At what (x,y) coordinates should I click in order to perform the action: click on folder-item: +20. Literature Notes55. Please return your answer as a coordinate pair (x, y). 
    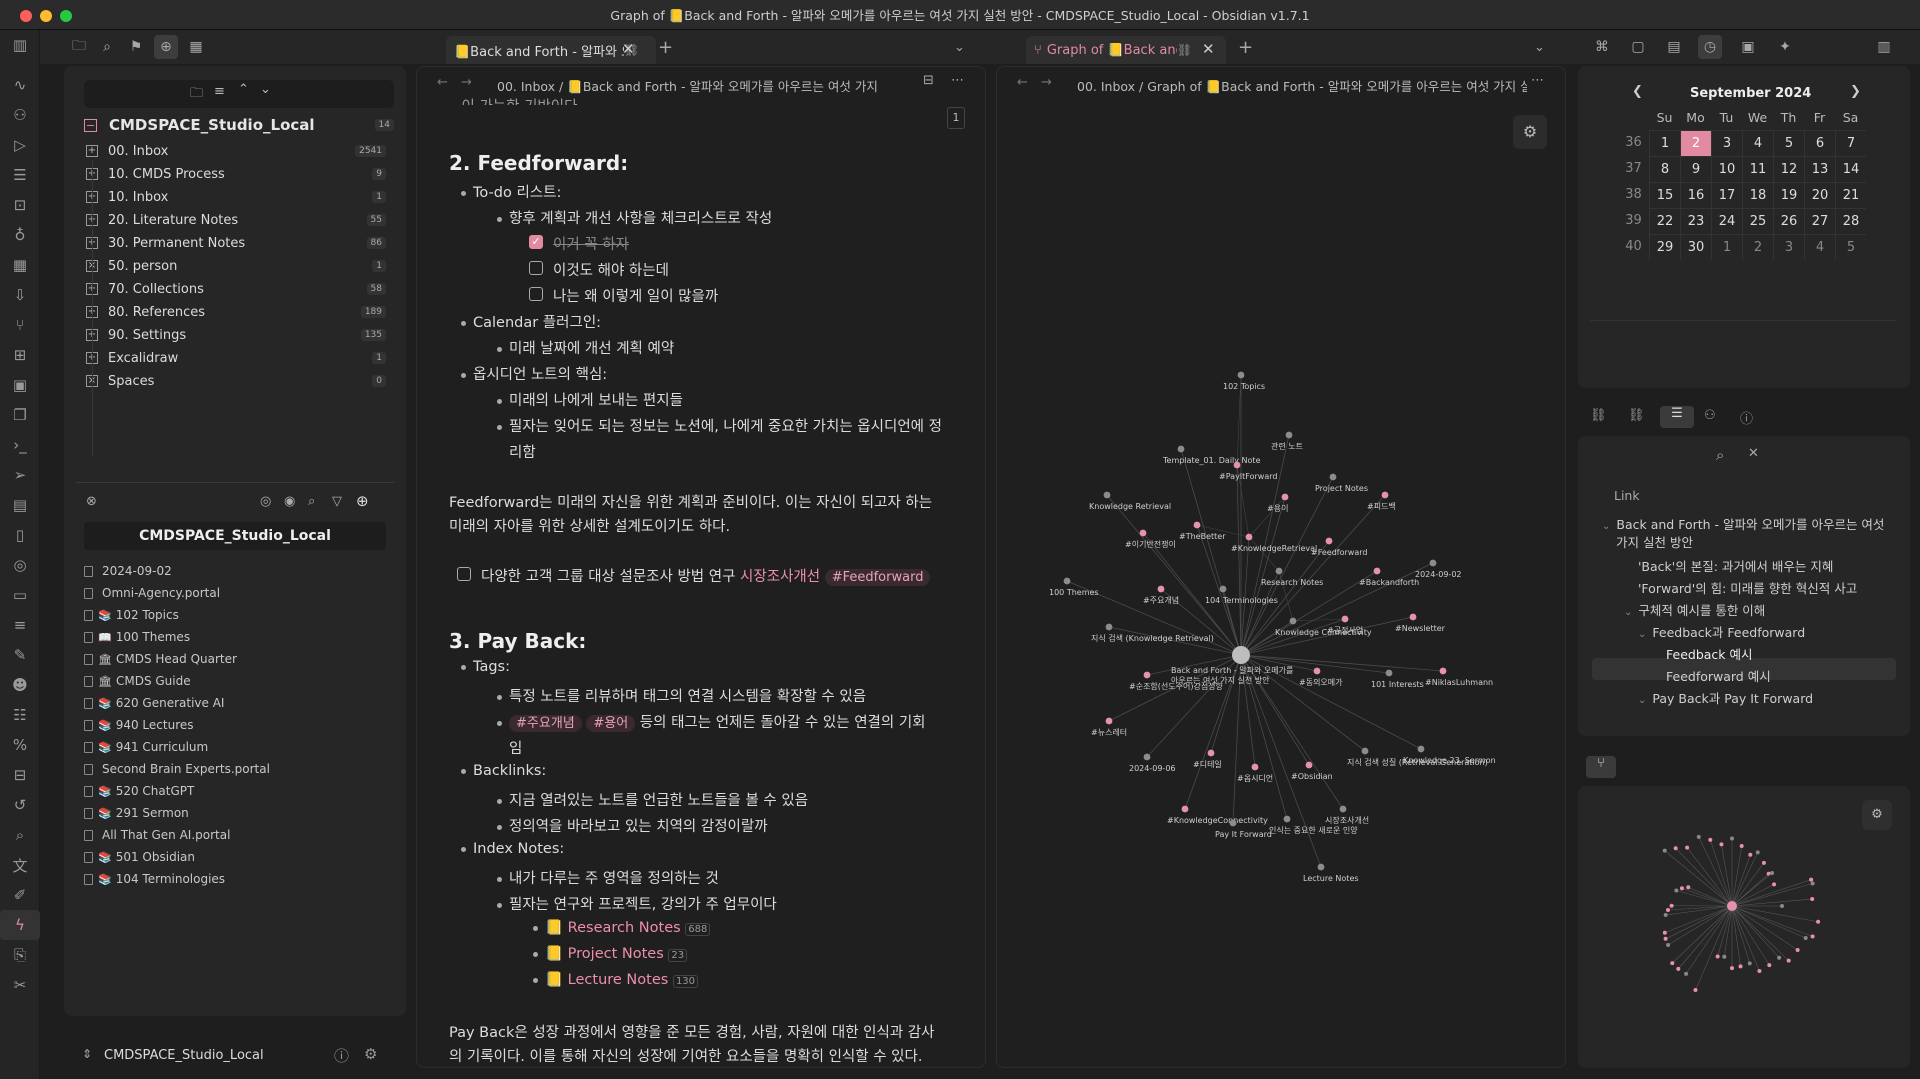
    Looking at the image, I should click on (236, 220).